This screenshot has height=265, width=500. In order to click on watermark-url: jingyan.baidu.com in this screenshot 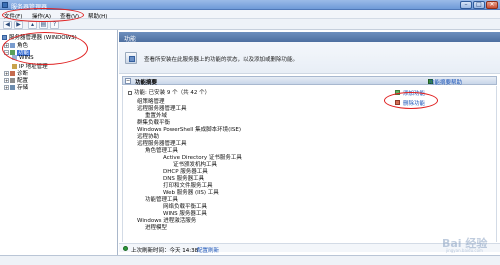, I will do `click(464, 250)`.